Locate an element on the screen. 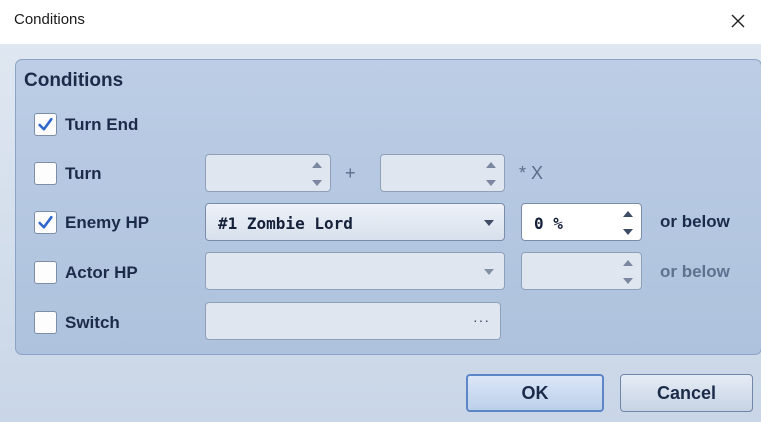 This screenshot has height=422, width=761. enemy-hp-percent-spinbox: 0 % is located at coordinates (581, 222).